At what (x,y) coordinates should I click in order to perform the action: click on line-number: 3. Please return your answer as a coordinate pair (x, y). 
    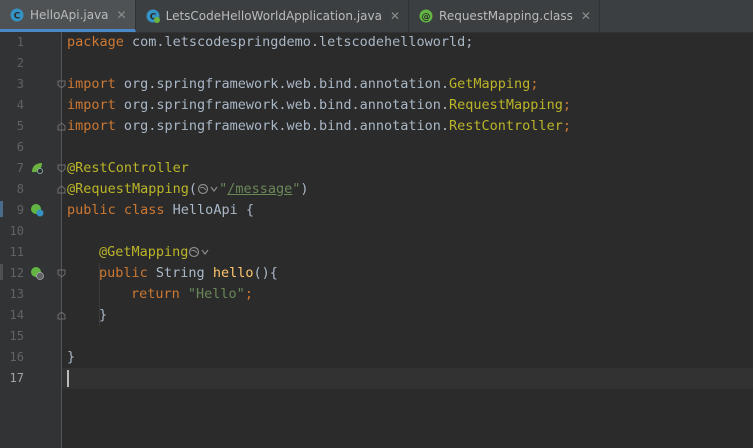
    Looking at the image, I should click on (20, 84).